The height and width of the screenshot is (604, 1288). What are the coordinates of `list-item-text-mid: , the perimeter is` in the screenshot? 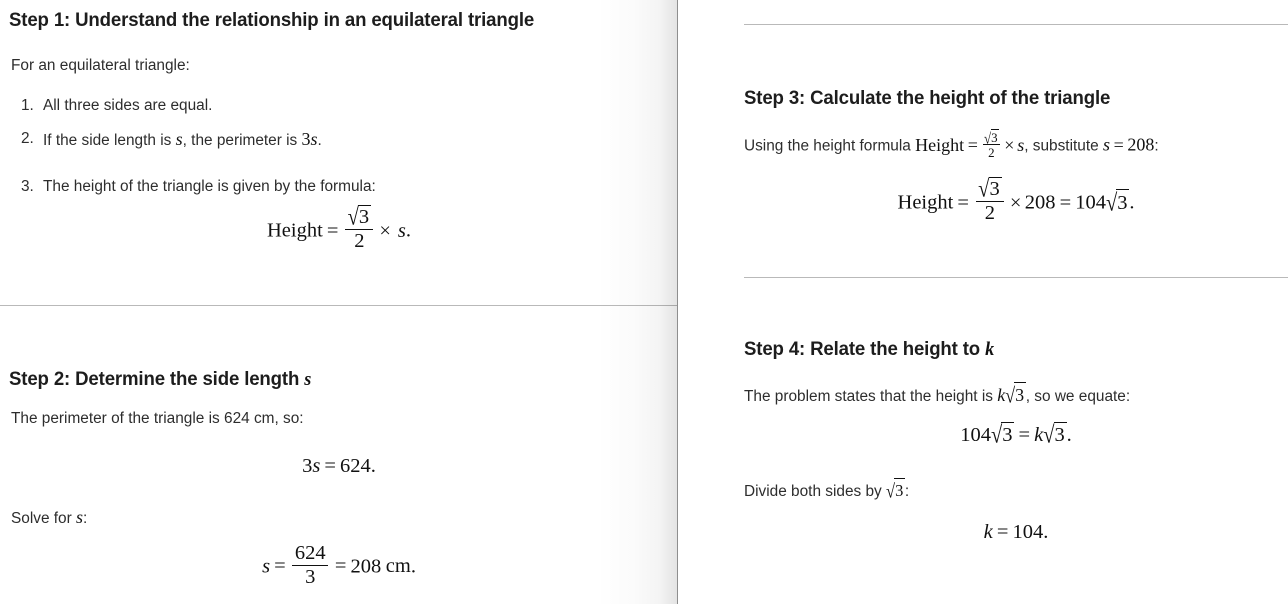 It's located at (242, 140).